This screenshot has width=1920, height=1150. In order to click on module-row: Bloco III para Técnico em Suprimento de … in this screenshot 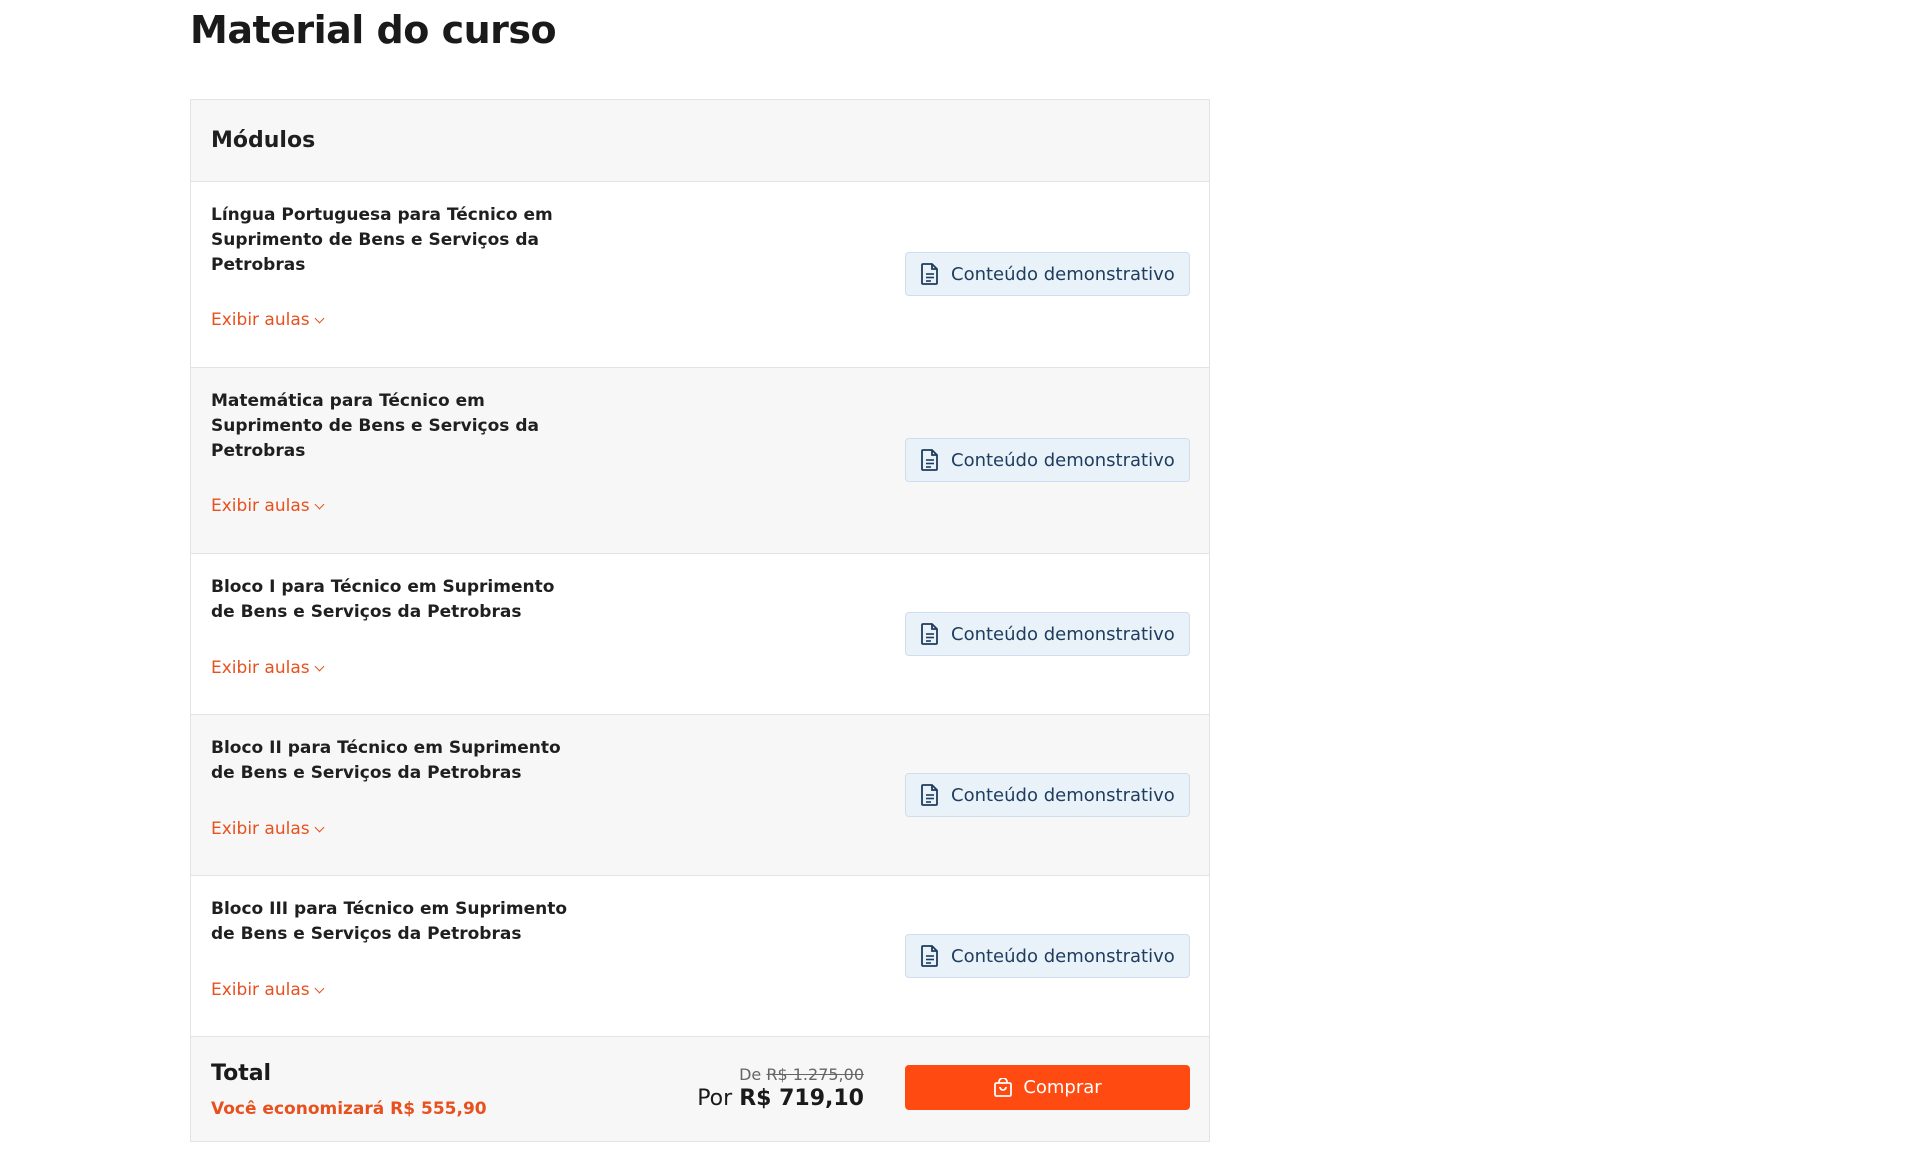, I will do `click(700, 956)`.